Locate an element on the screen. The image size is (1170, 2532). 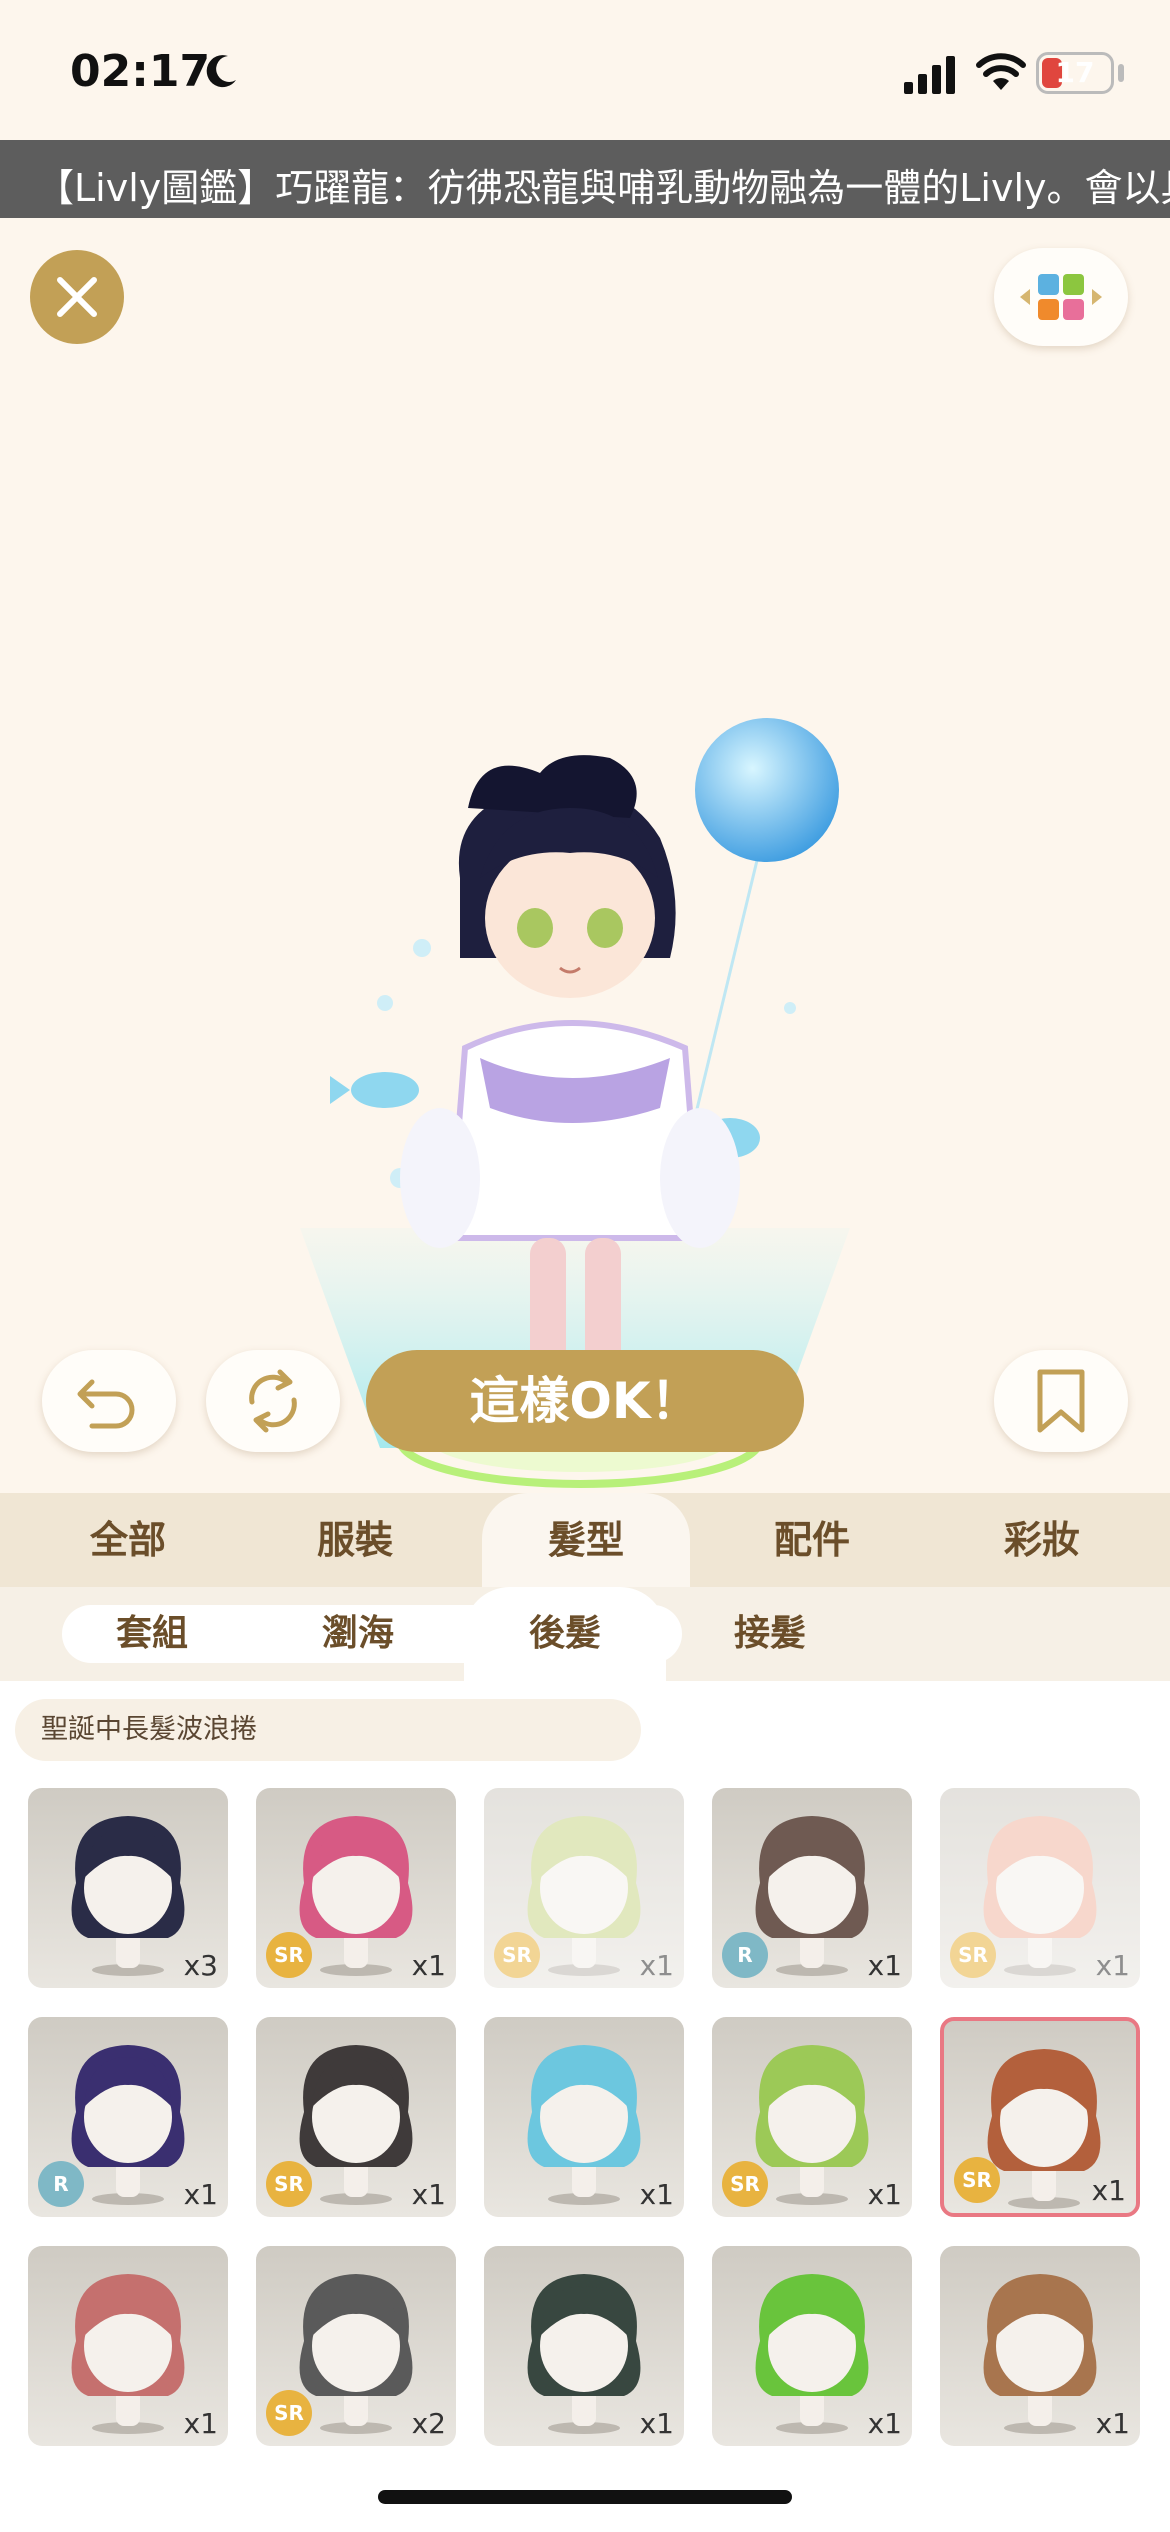
undo-icon is located at coordinates (106, 1404).